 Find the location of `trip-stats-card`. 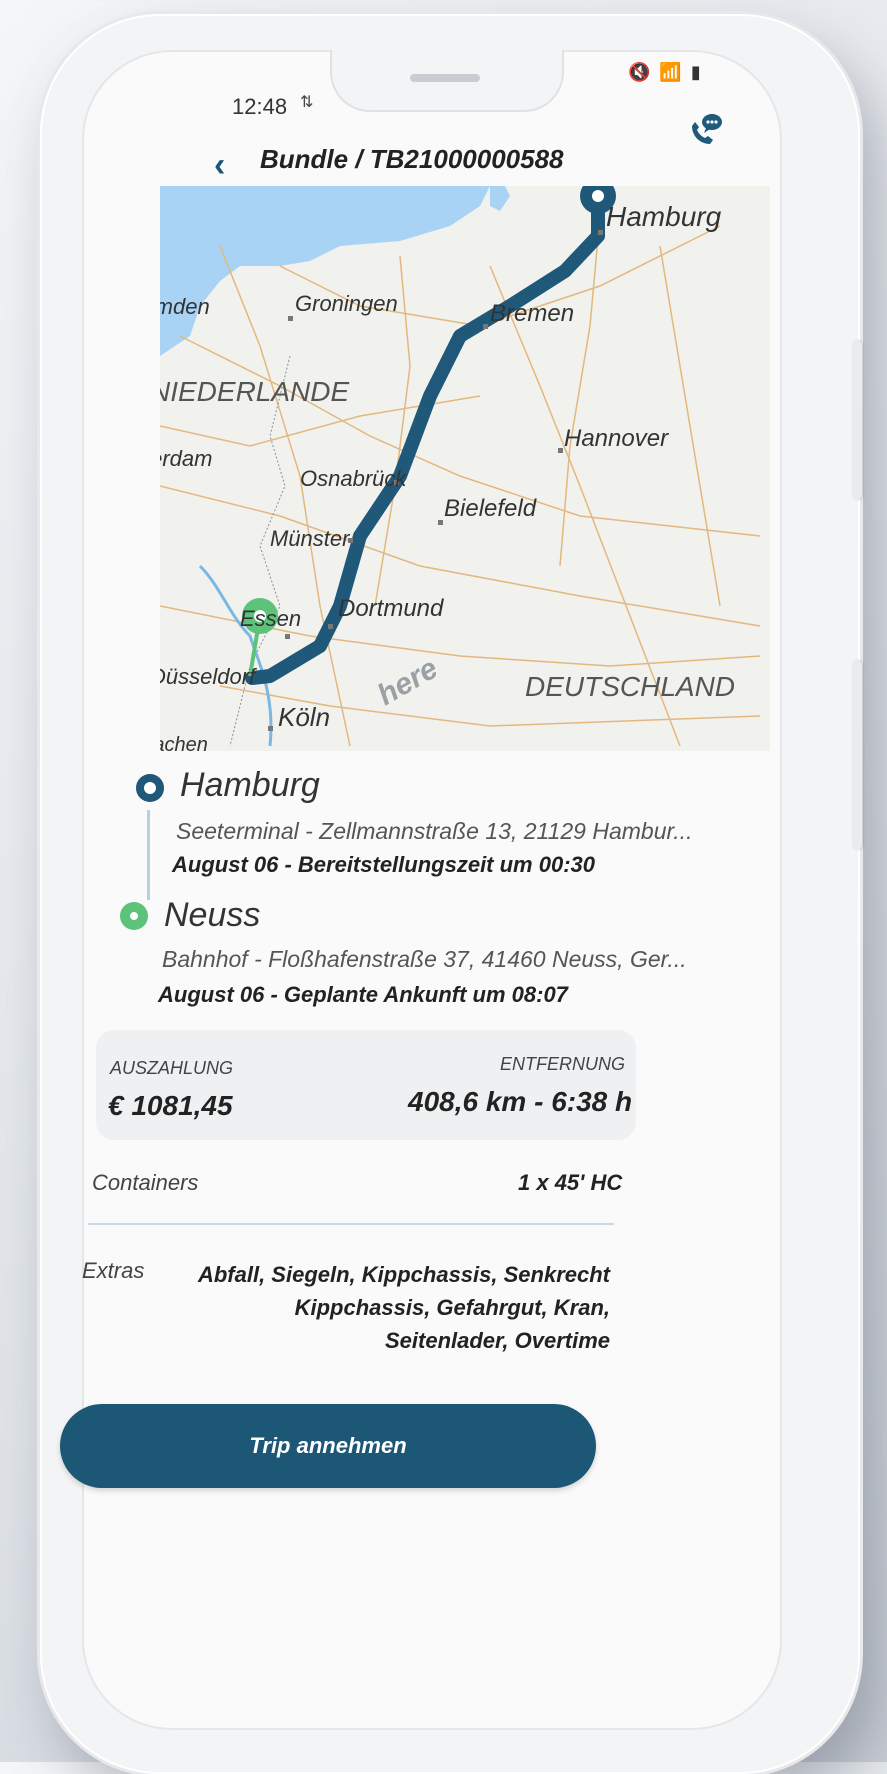

trip-stats-card is located at coordinates (366, 1085).